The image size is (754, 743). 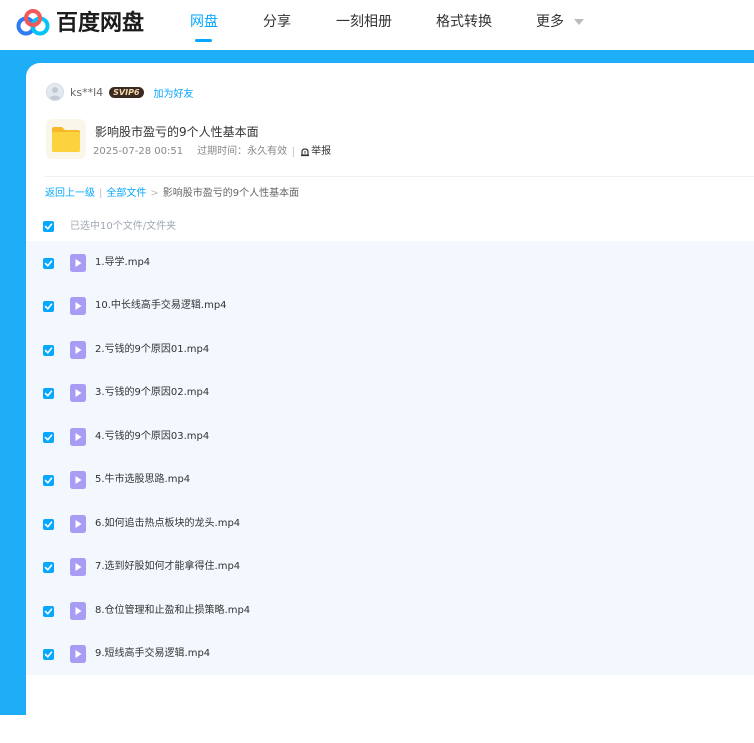 What do you see at coordinates (126, 92) in the screenshot?
I see `svip-badge: SVIP6` at bounding box center [126, 92].